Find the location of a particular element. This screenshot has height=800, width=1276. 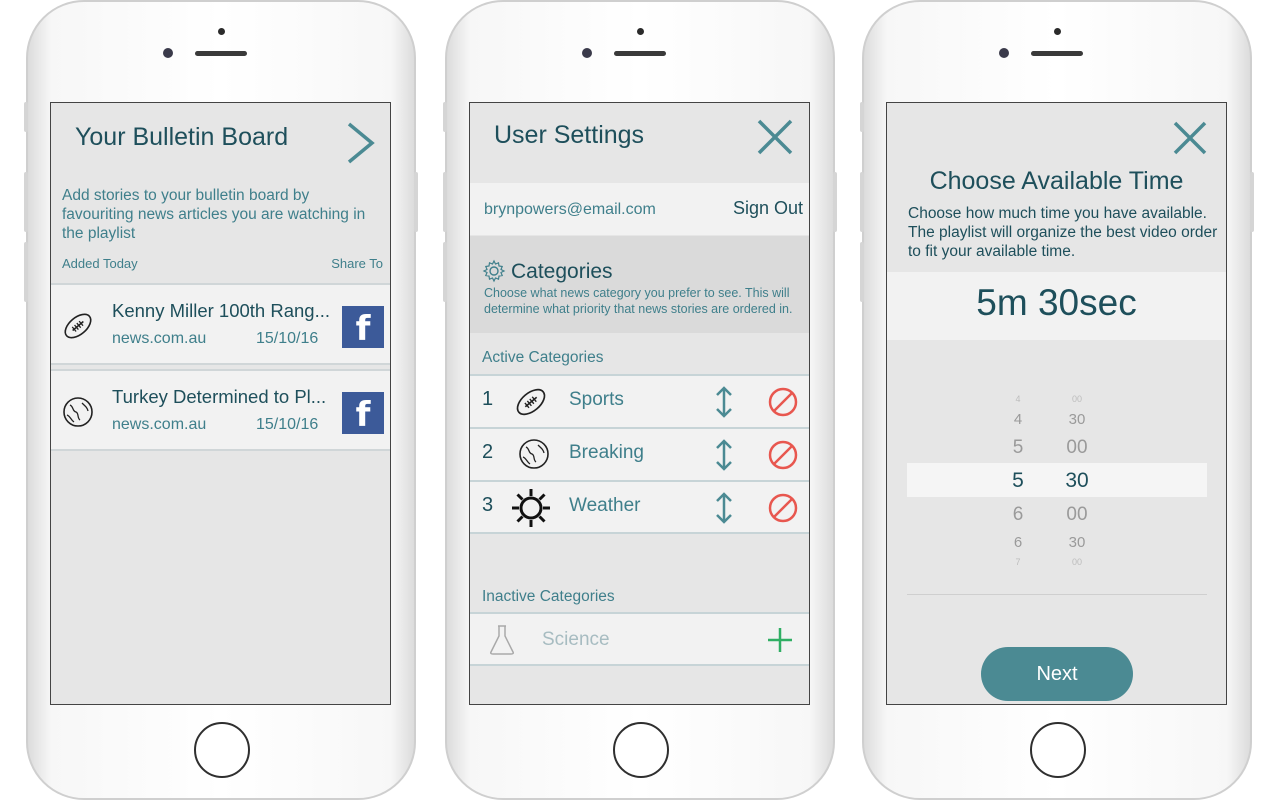

added-today-label: Added Today is located at coordinates (100, 263).